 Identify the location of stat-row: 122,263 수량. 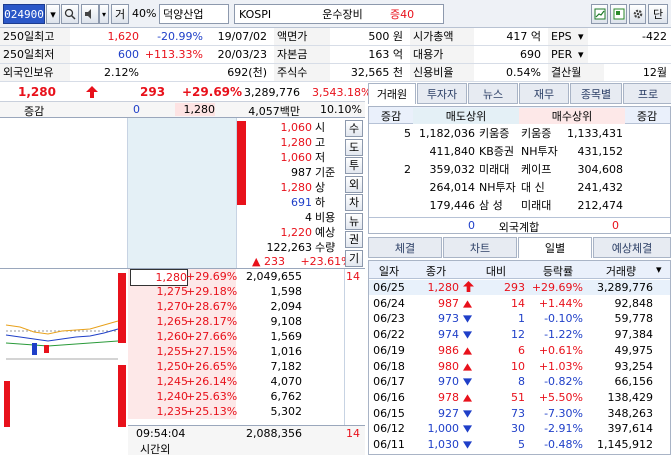
(295, 247).